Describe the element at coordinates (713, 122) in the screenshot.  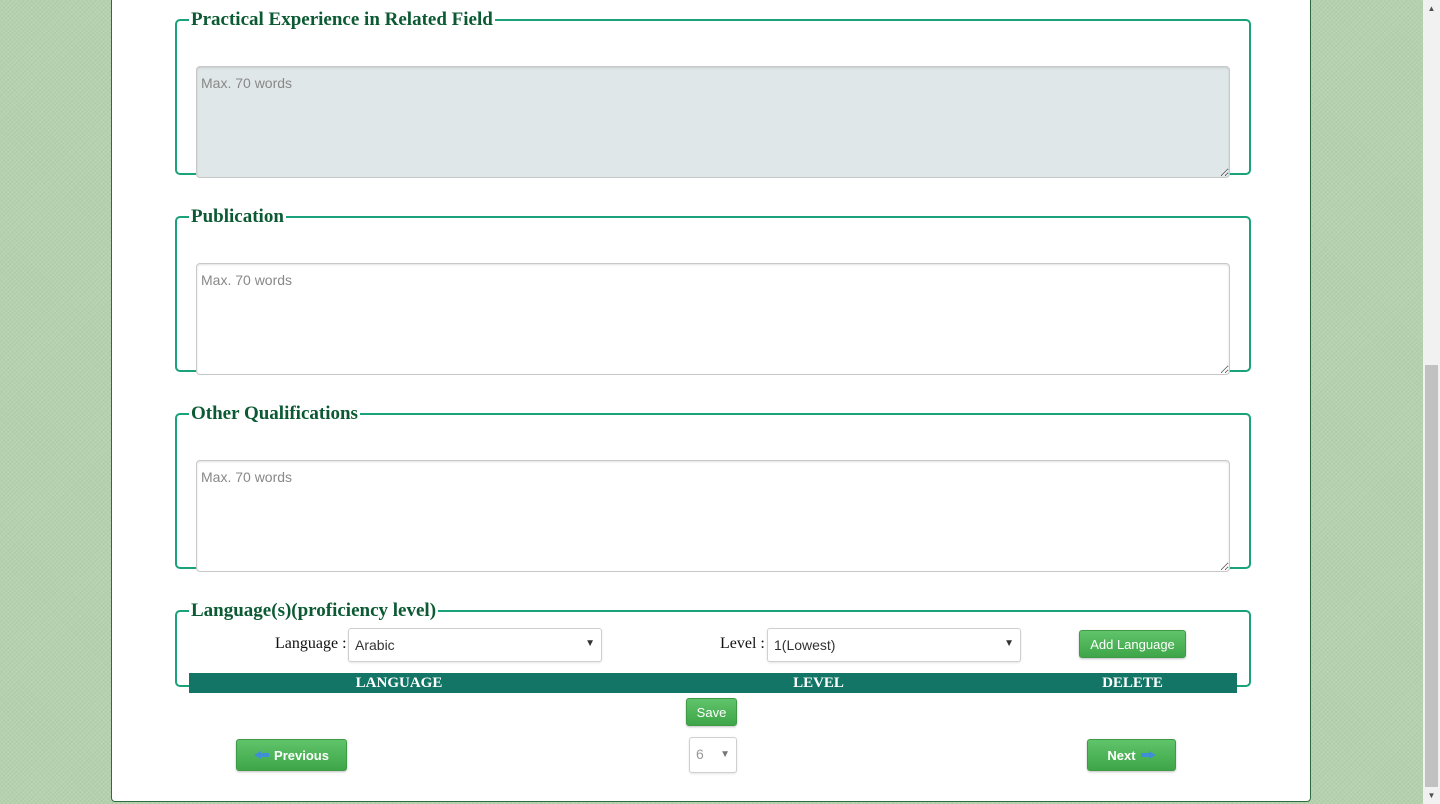
I see `practical-experience-textarea` at that location.